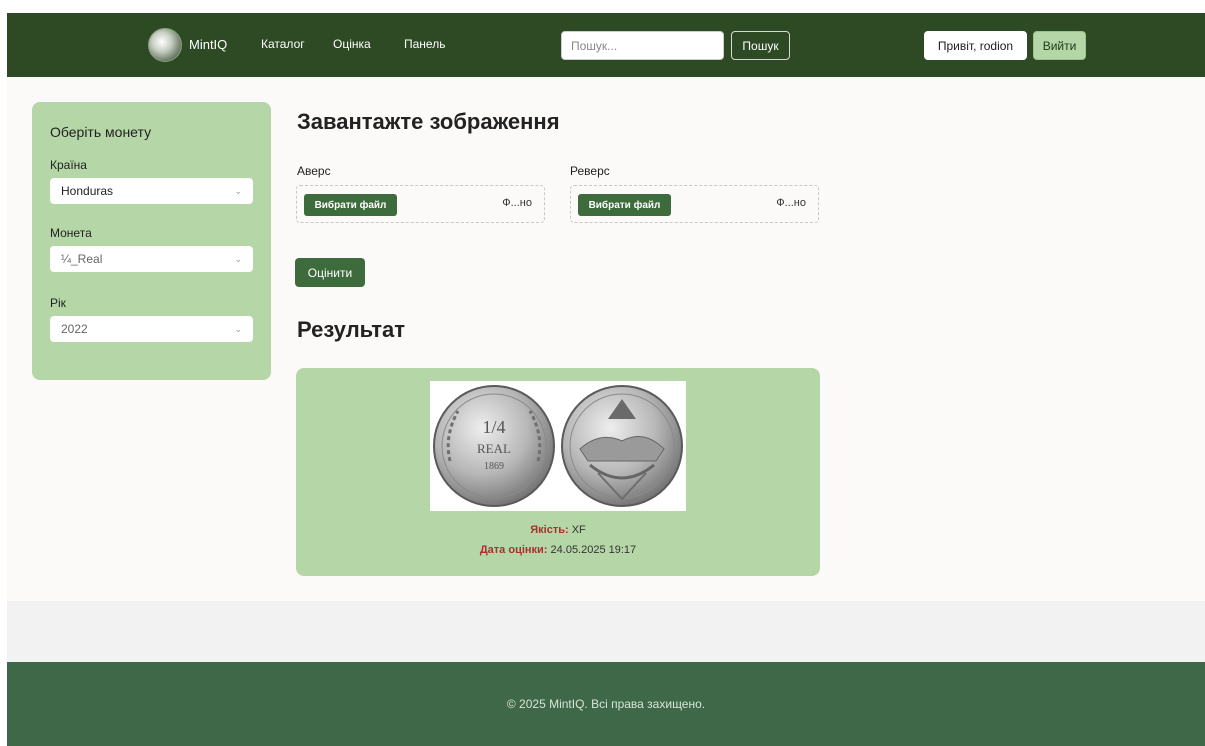  Describe the element at coordinates (493, 427) in the screenshot. I see `coin-fraction-text: 1/4` at that location.